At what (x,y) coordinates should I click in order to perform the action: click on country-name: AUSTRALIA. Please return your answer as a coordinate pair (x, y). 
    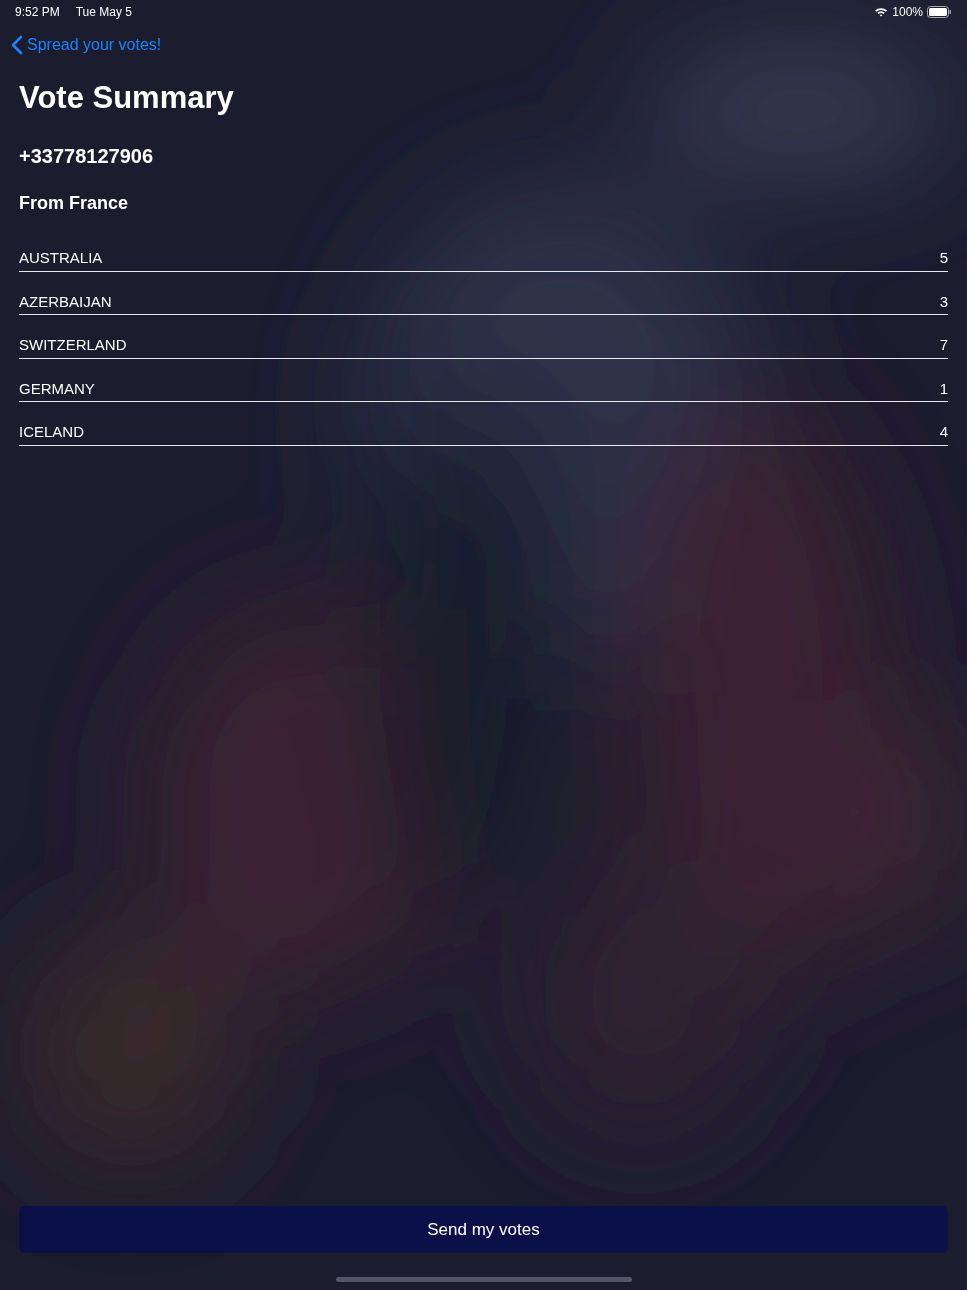
    Looking at the image, I should click on (61, 258).